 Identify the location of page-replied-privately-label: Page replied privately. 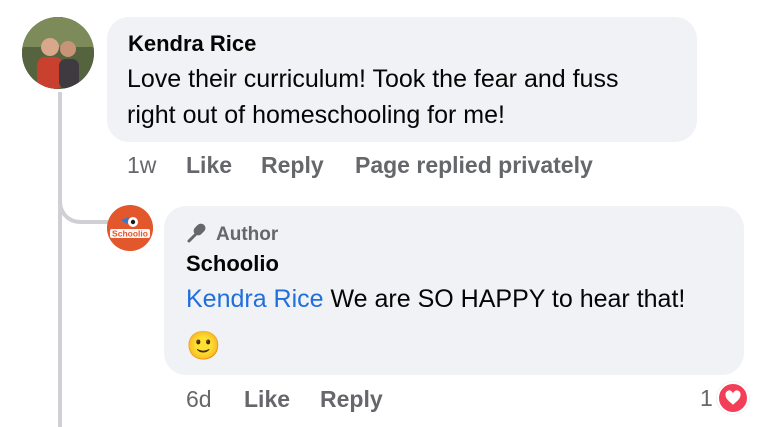
(474, 165).